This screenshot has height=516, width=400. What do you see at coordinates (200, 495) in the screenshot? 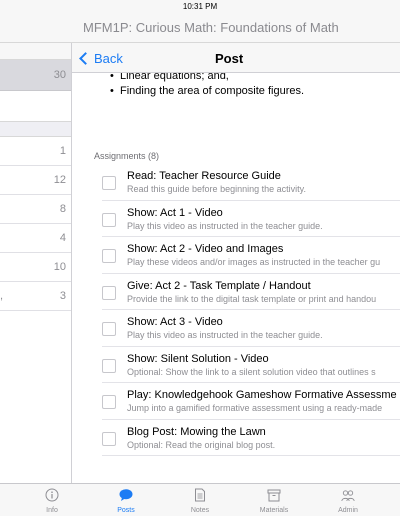
I see `note-icon` at bounding box center [200, 495].